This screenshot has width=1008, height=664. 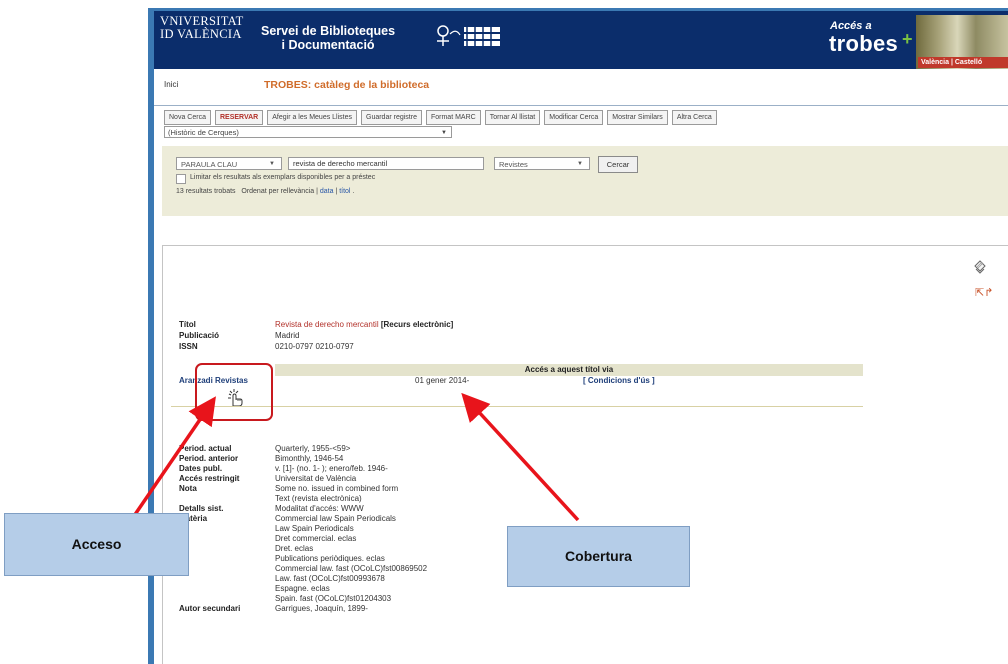 What do you see at coordinates (598, 556) in the screenshot?
I see `callout-cobertura: Cobertura` at bounding box center [598, 556].